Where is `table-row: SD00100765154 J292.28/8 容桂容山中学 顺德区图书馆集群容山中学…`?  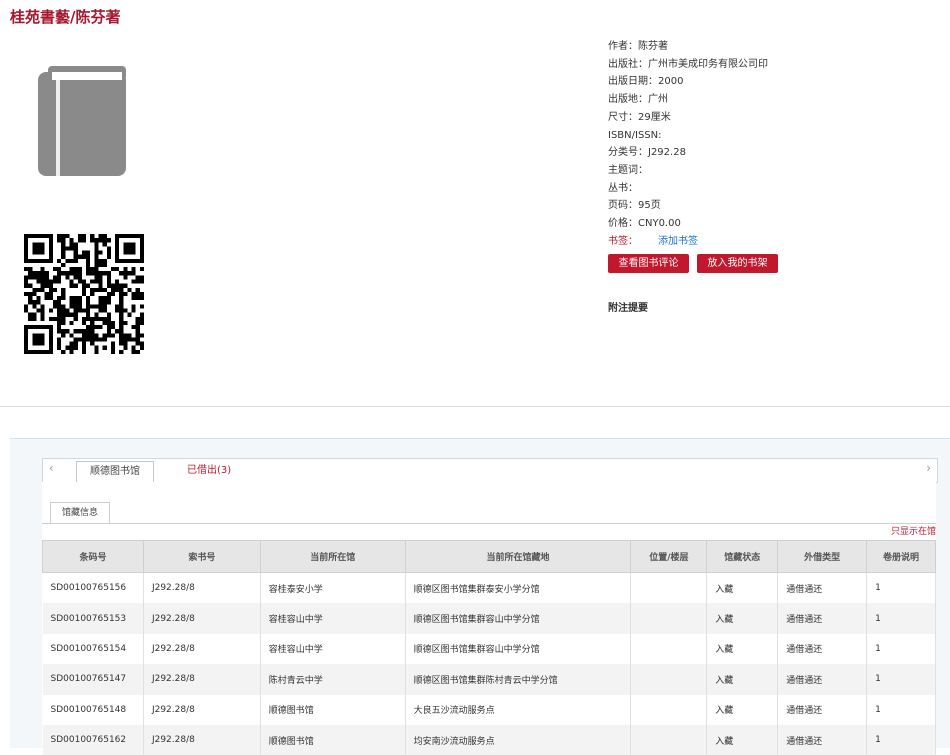 table-row: SD00100765154 J292.28/8 容桂容山中学 顺德区图书馆集群容山中学… is located at coordinates (489, 649).